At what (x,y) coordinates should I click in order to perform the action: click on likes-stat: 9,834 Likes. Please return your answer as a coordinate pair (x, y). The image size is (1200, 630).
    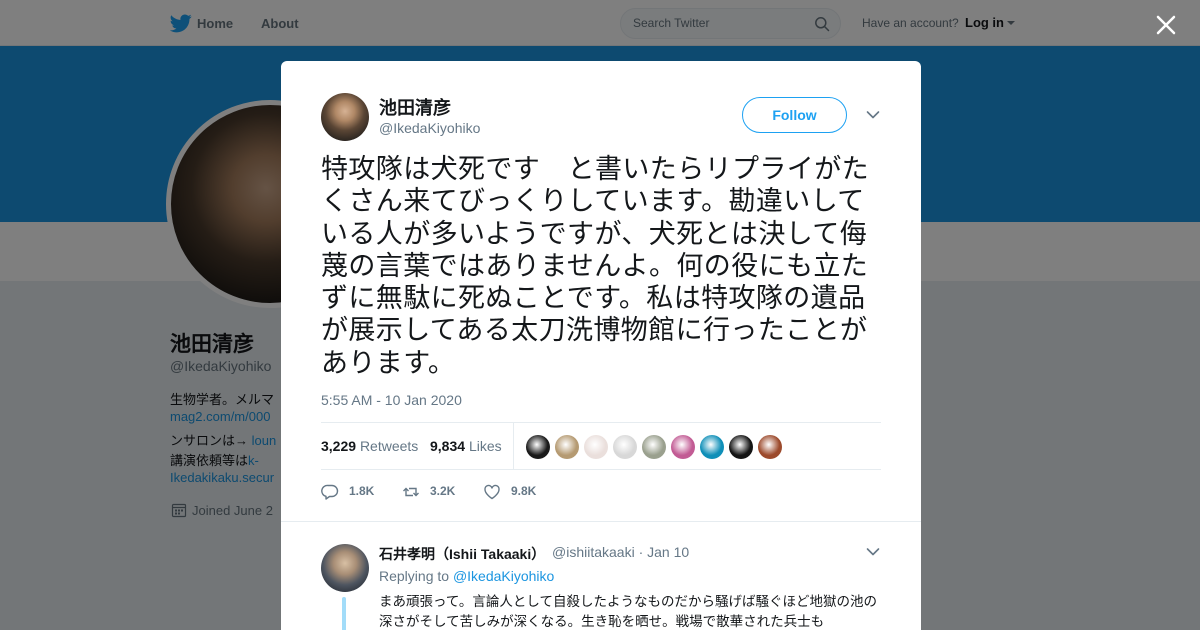
    Looking at the image, I should click on (466, 446).